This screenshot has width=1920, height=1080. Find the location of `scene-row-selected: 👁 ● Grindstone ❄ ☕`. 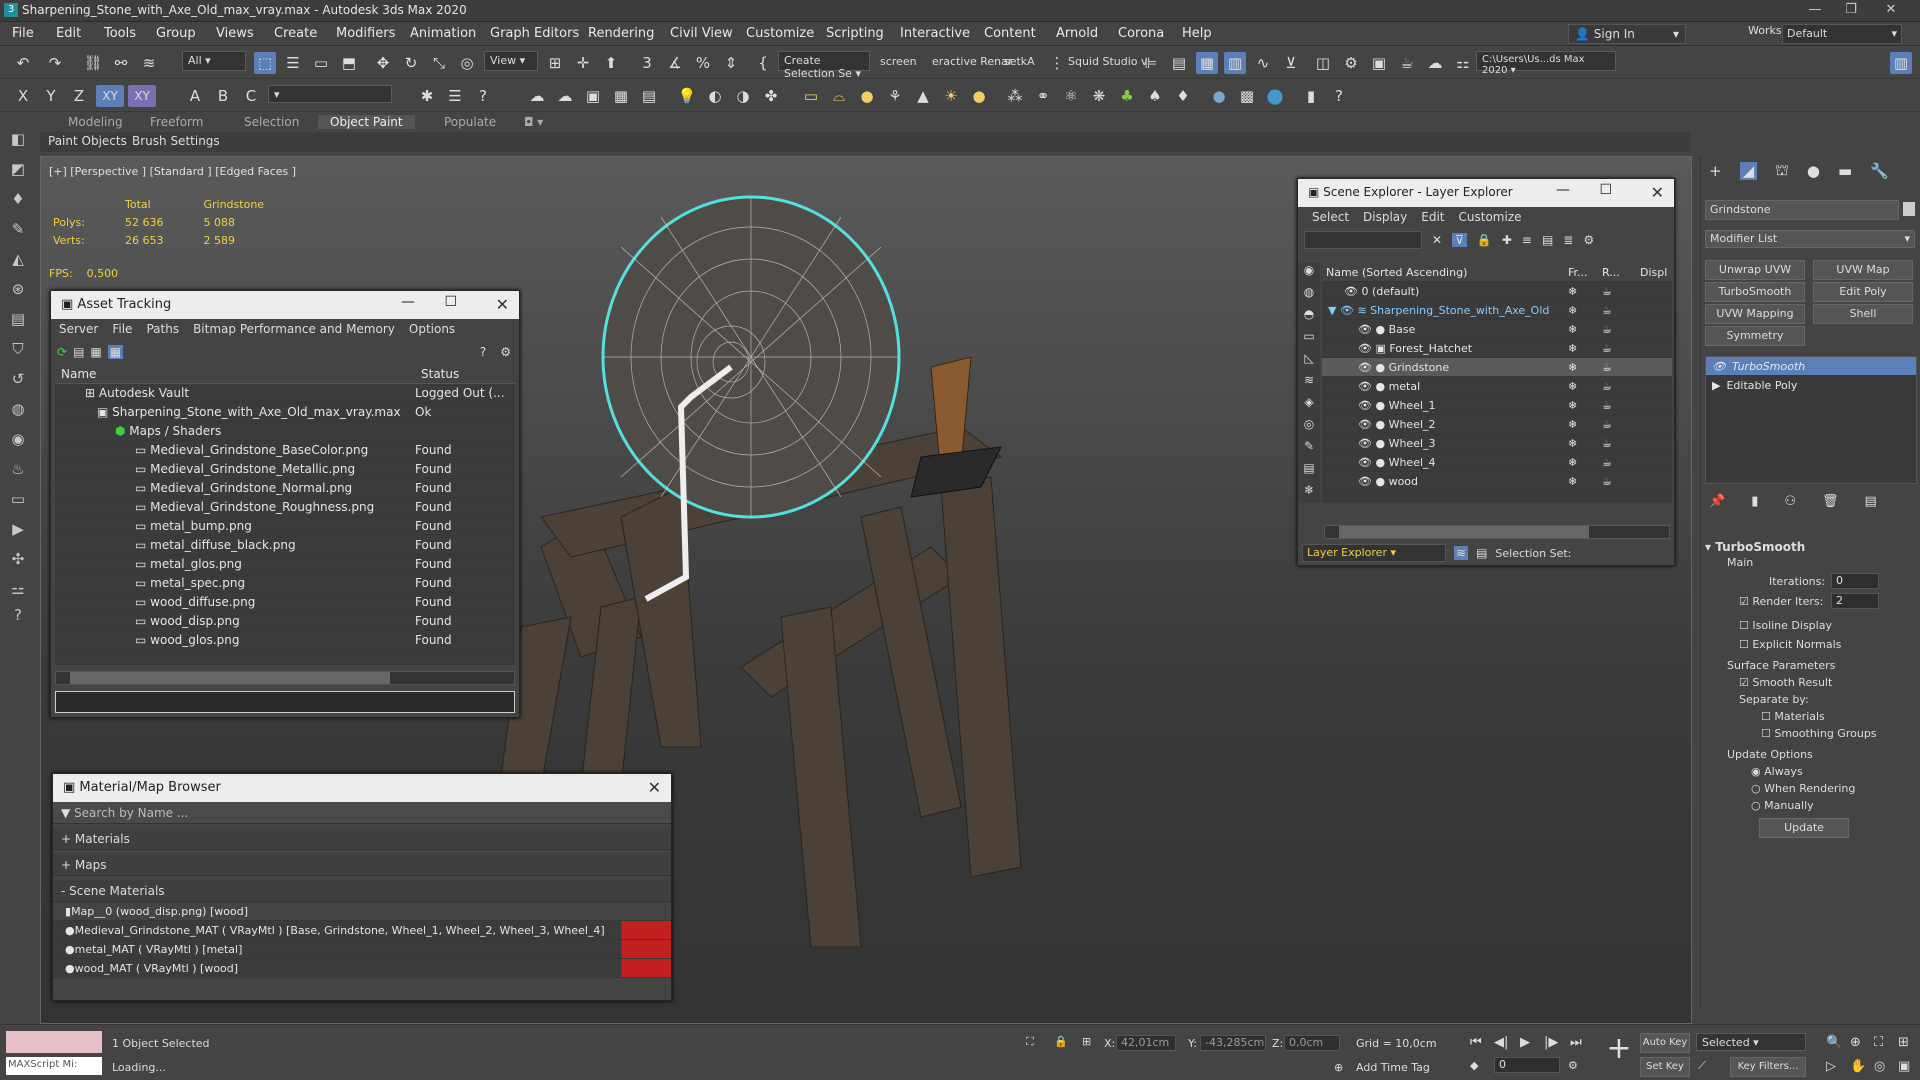

scene-row-selected: 👁 ● Grindstone ❄ ☕ is located at coordinates (1497, 367).